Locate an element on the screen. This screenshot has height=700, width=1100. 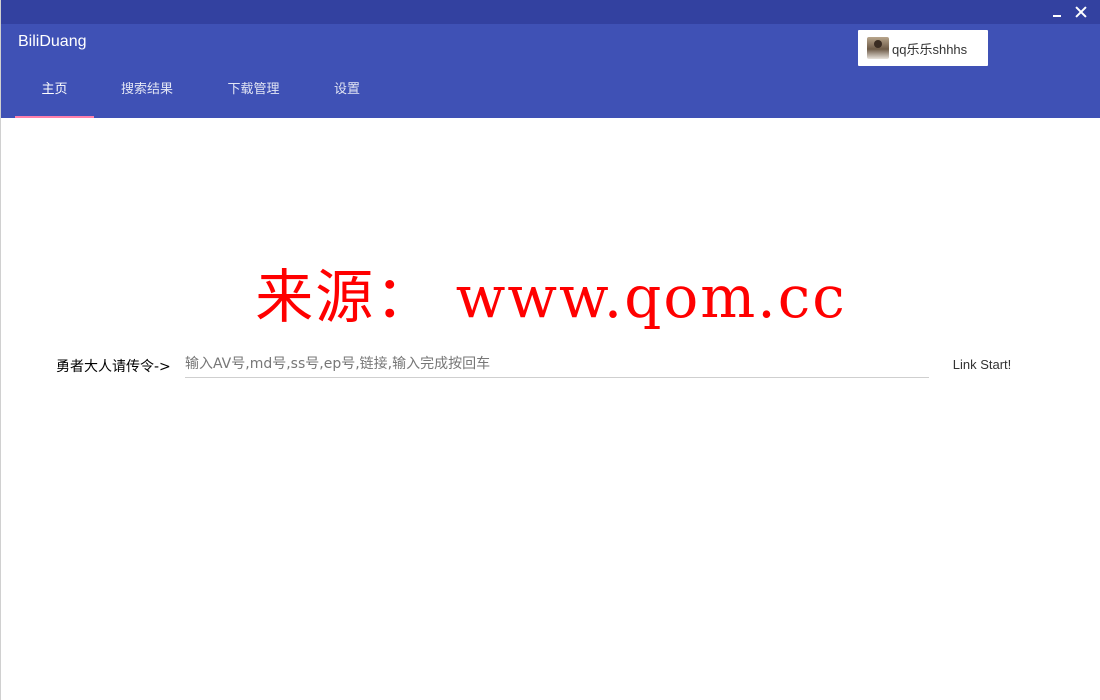
main-tabs: 主页 搜索结果 下载管理 设置 is located at coordinates (201, 94).